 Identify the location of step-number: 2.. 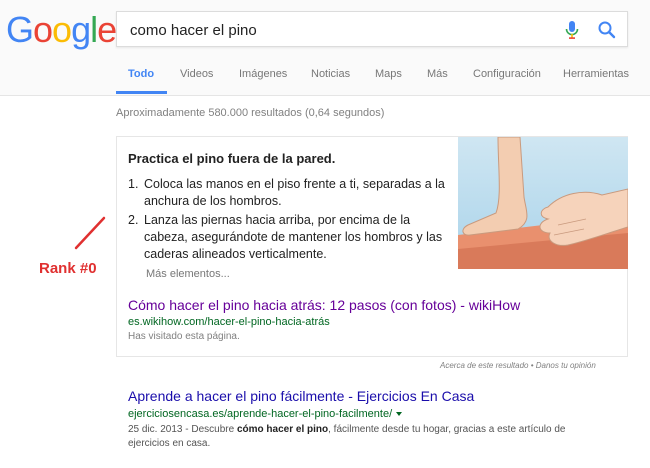
(133, 220).